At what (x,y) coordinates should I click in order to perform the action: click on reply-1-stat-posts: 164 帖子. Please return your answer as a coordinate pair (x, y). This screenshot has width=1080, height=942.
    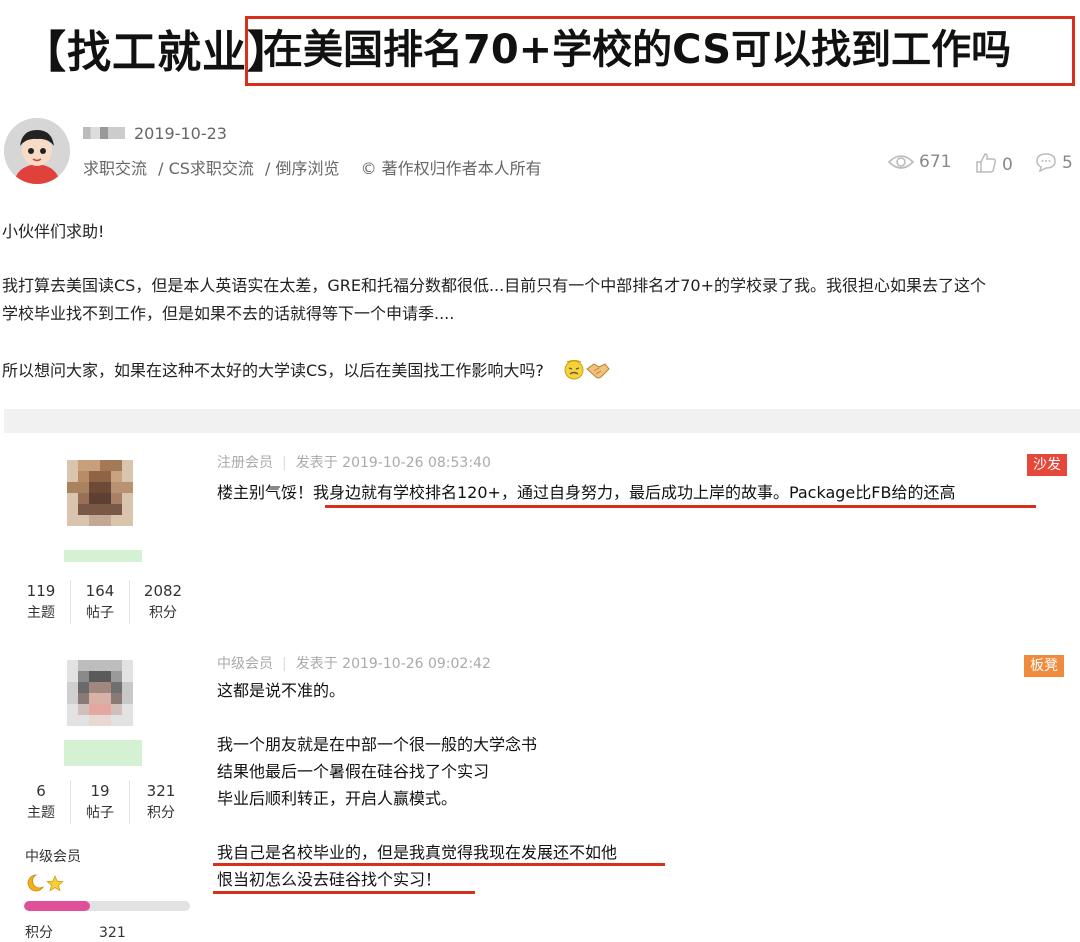
    Looking at the image, I should click on (100, 602).